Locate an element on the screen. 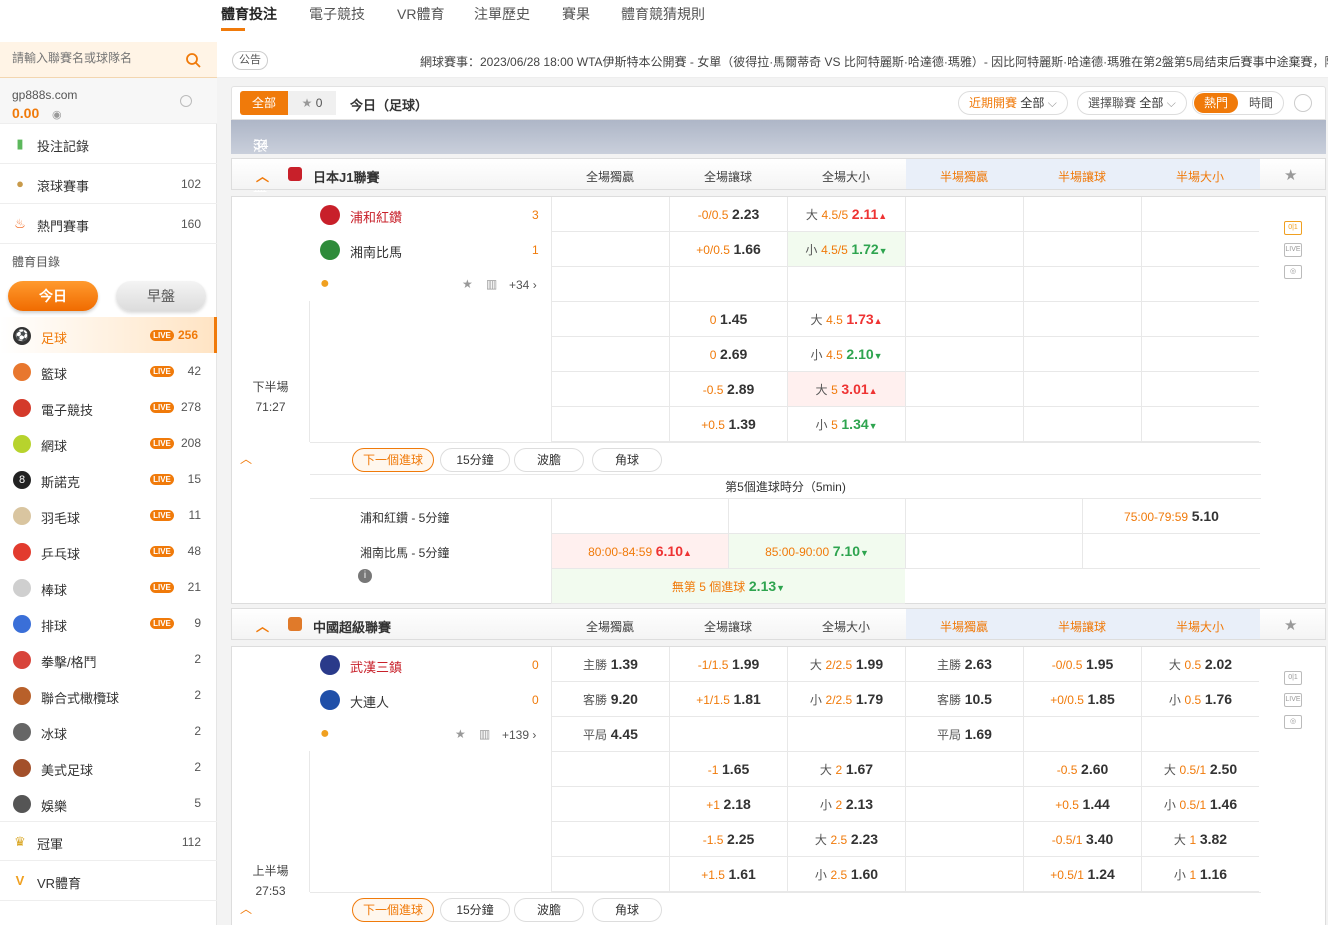  sport-item-badminton: 羽毛球 LIVE 11 is located at coordinates (108, 515).